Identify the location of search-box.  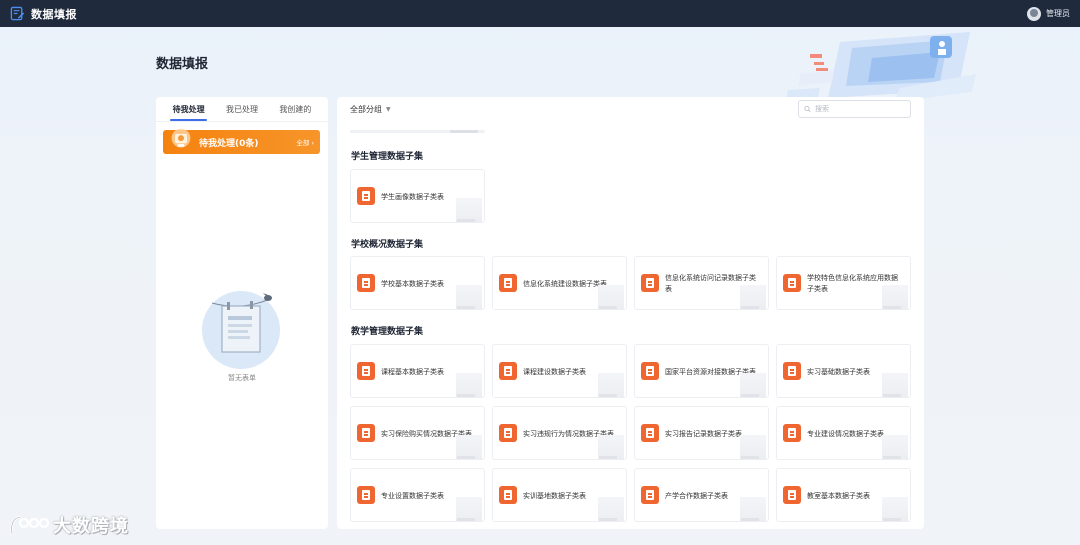
(854, 109).